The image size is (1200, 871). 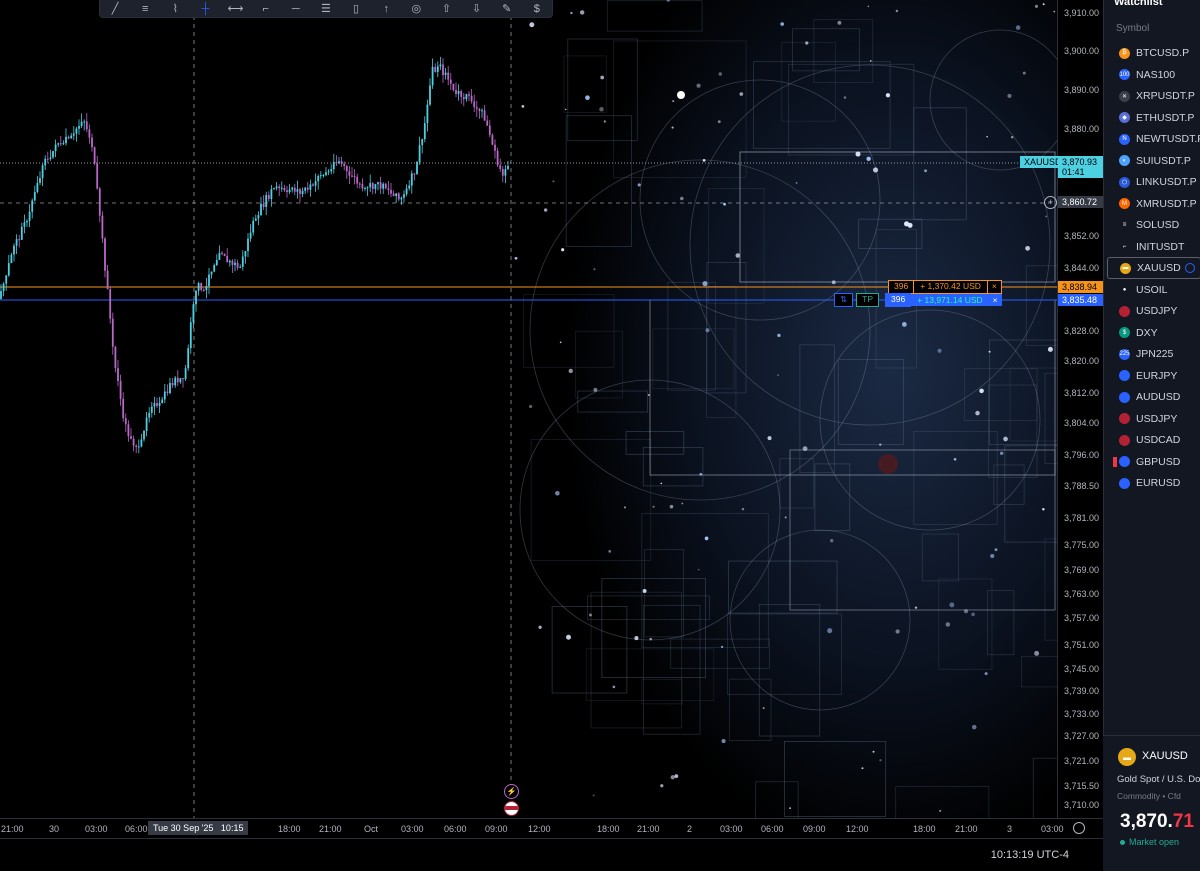 I want to click on arrow-up-bold-icon: ⇧, so click(x=446, y=9).